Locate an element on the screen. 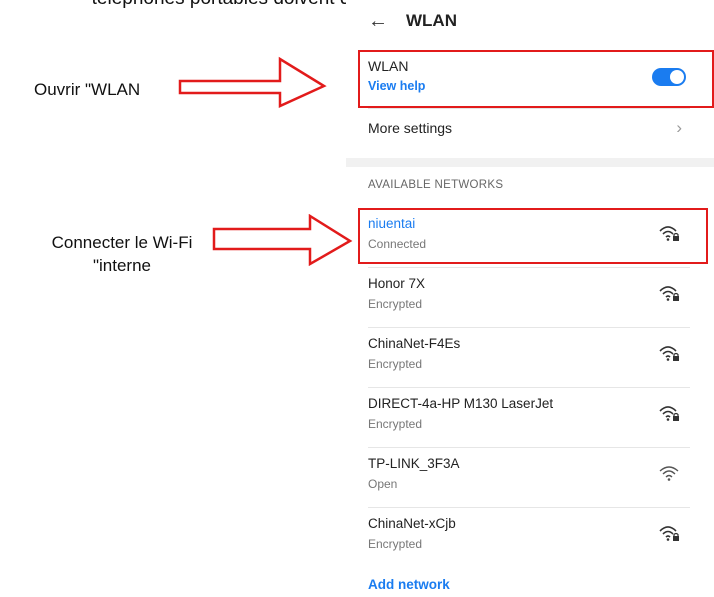 The height and width of the screenshot is (597, 714). network-item: TP-LINK_3F3A Open is located at coordinates (535, 484).